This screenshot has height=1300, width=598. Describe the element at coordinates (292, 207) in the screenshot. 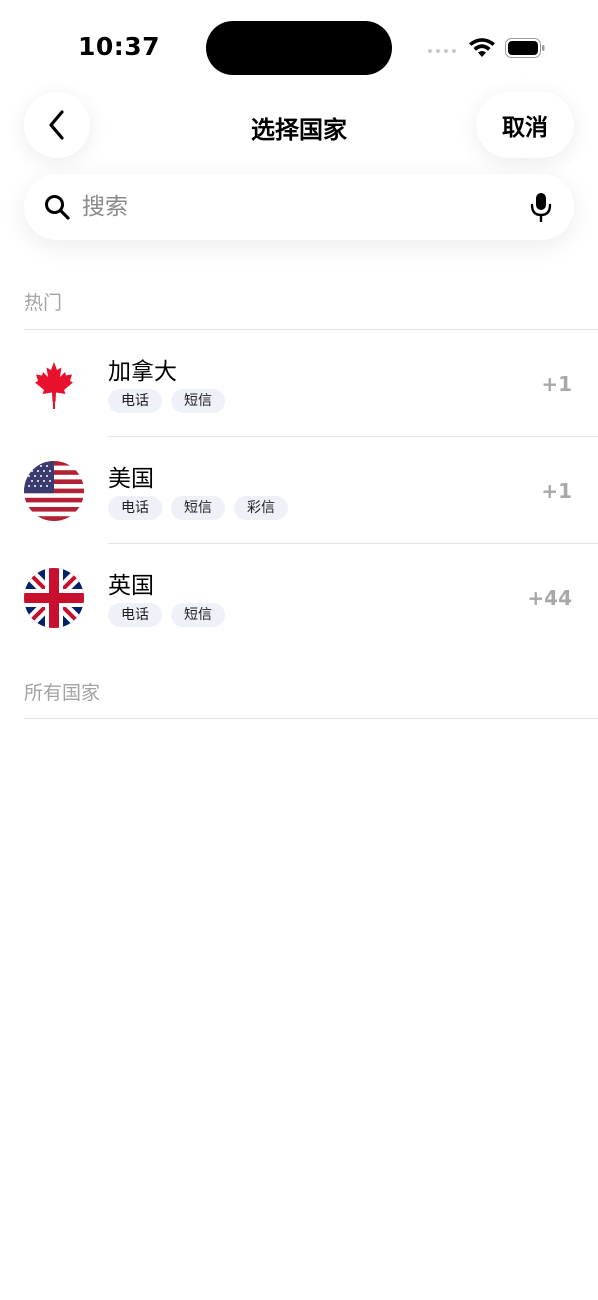

I see `search-input` at that location.